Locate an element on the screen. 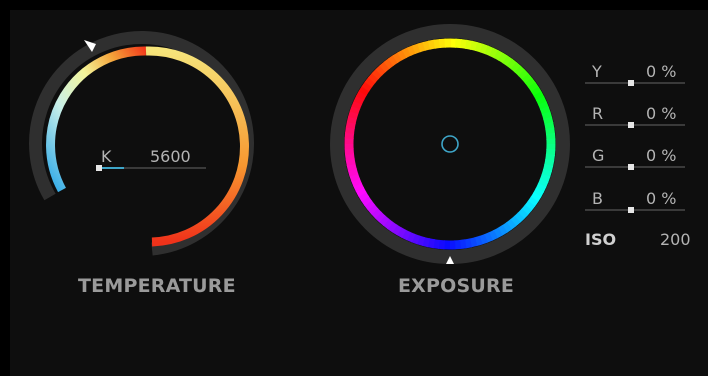  iso-value: 200 is located at coordinates (675, 239).